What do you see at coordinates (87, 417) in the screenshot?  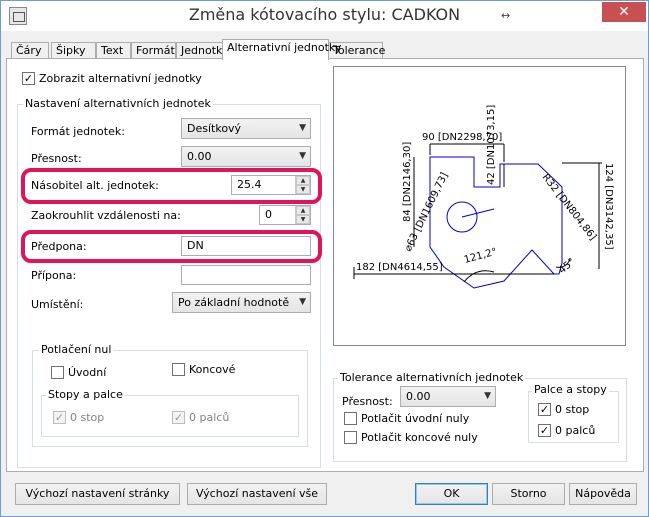 I see `zero-feet-label: 0 stop` at bounding box center [87, 417].